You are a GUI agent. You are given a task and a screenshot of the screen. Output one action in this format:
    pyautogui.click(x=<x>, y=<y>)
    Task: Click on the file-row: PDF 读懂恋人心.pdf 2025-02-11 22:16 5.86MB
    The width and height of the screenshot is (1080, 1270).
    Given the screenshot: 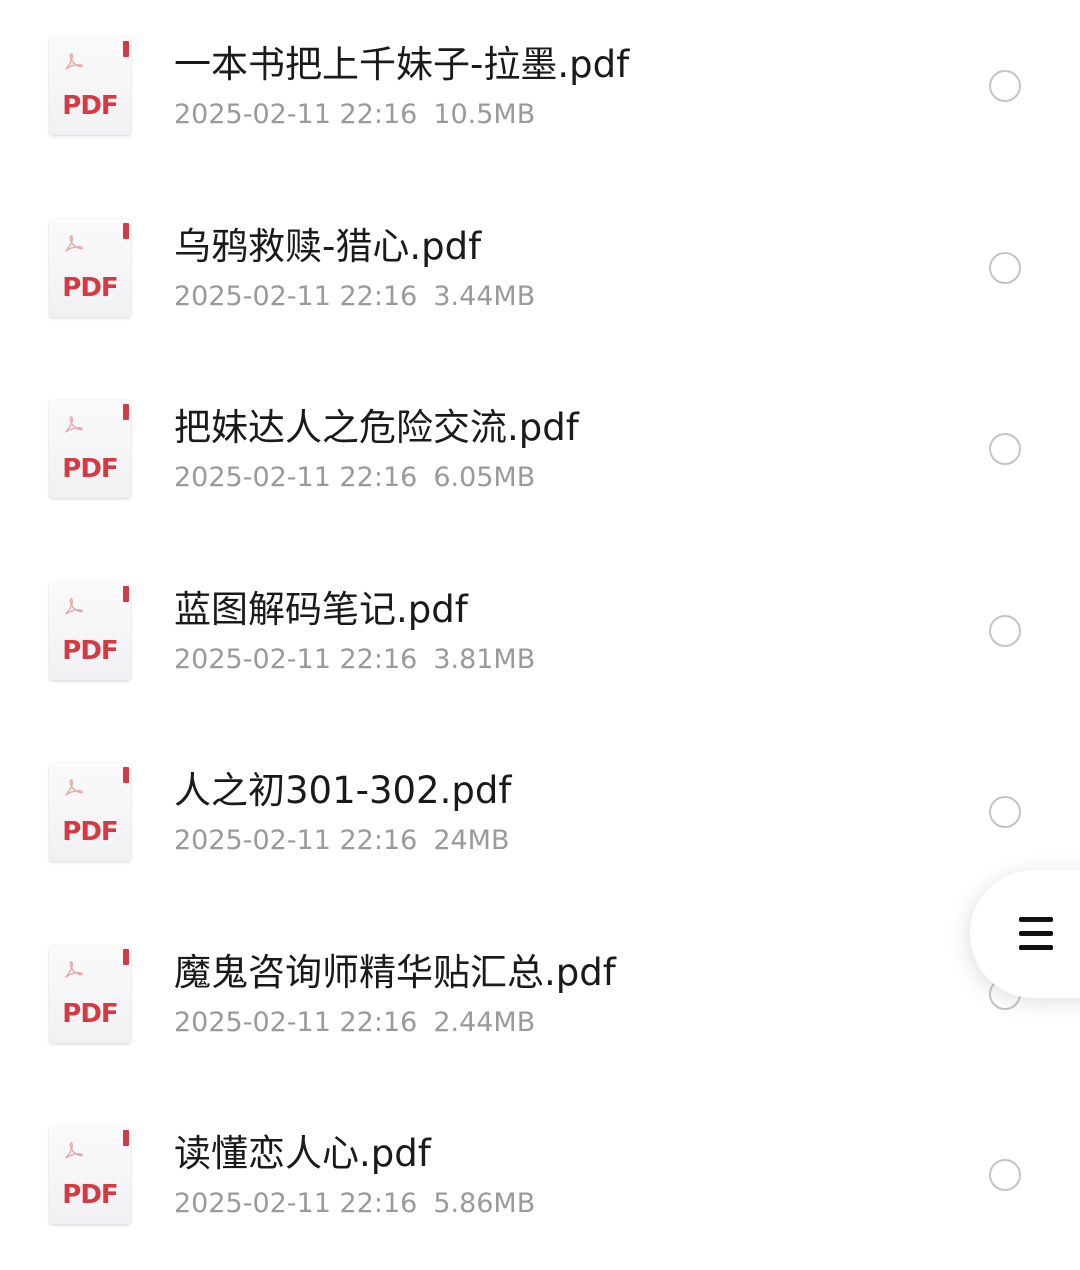 What is the action you would take?
    pyautogui.click(x=540, y=1179)
    